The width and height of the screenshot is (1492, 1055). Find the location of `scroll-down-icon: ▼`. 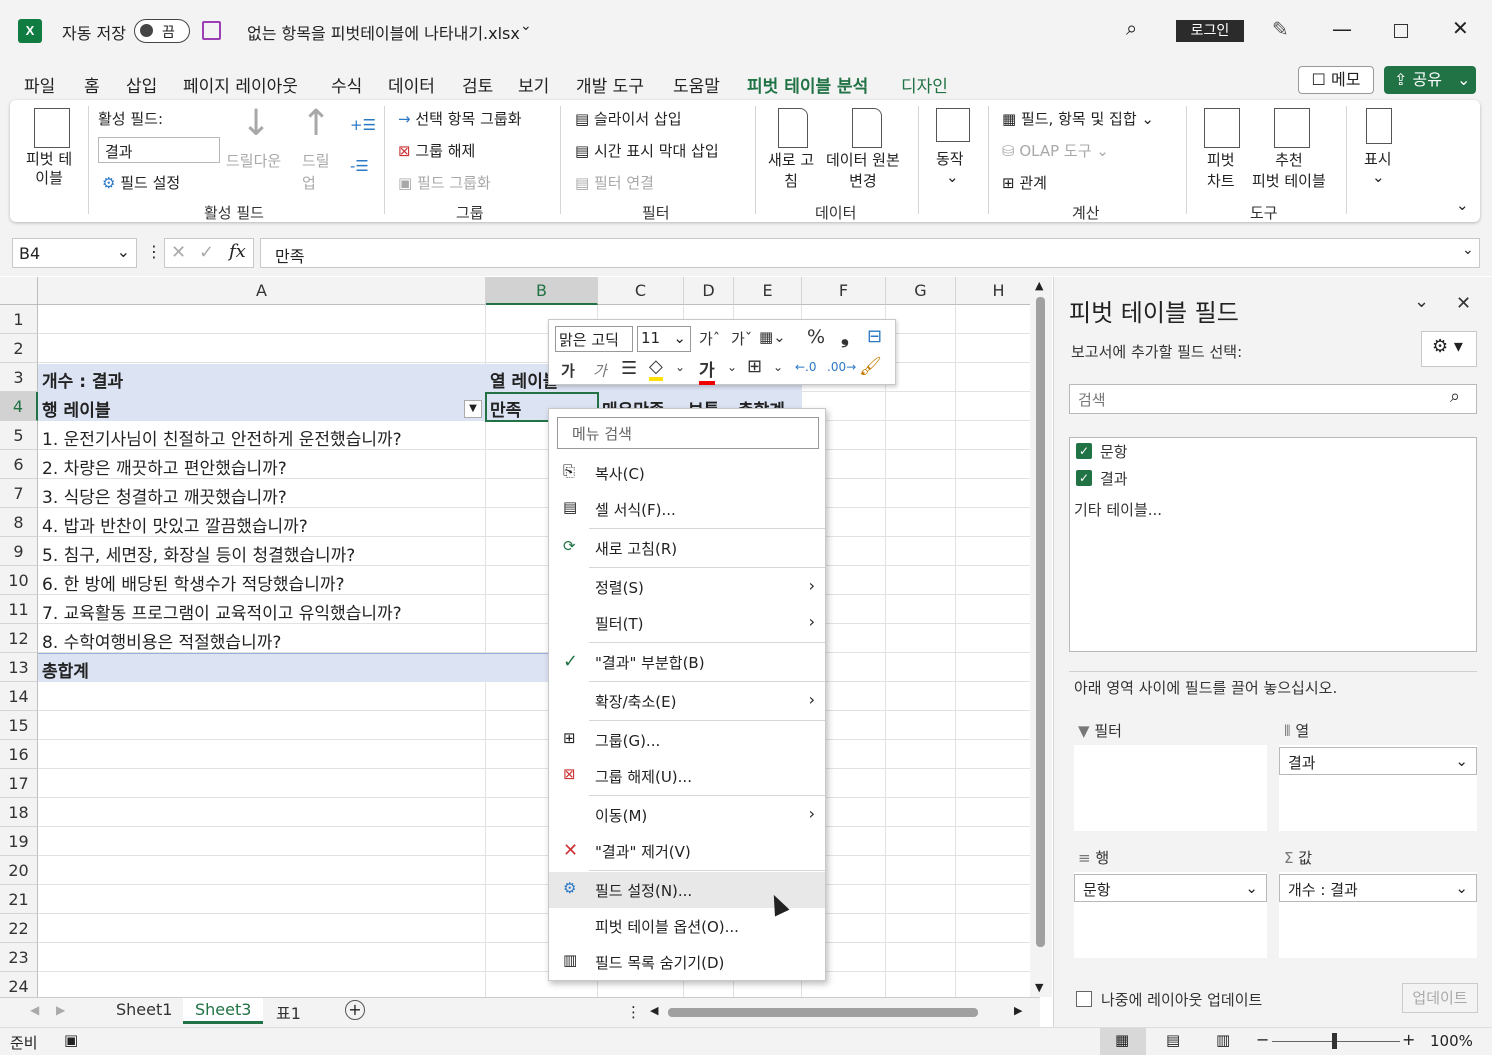

scroll-down-icon: ▼ is located at coordinates (1039, 987).